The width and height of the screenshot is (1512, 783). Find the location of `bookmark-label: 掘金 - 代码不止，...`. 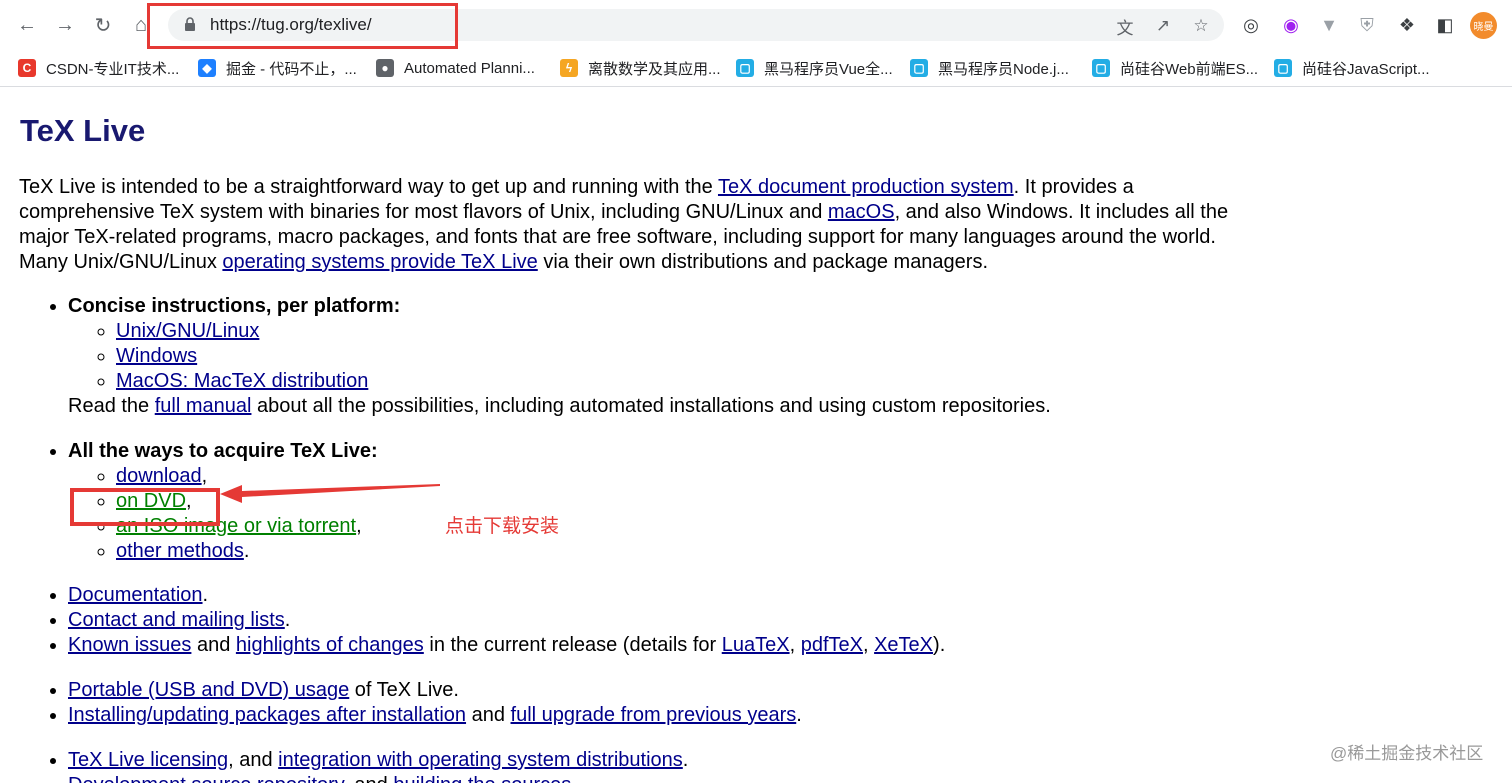

bookmark-label: 掘金 - 代码不止，... is located at coordinates (291, 69).